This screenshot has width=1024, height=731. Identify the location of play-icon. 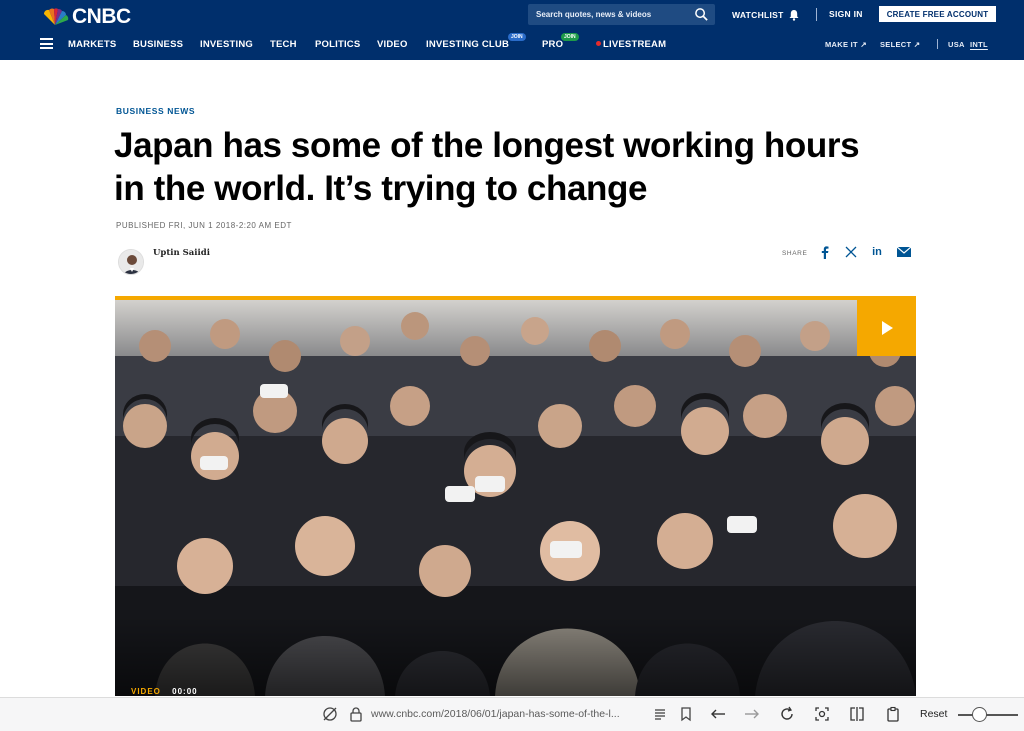
(887, 328).